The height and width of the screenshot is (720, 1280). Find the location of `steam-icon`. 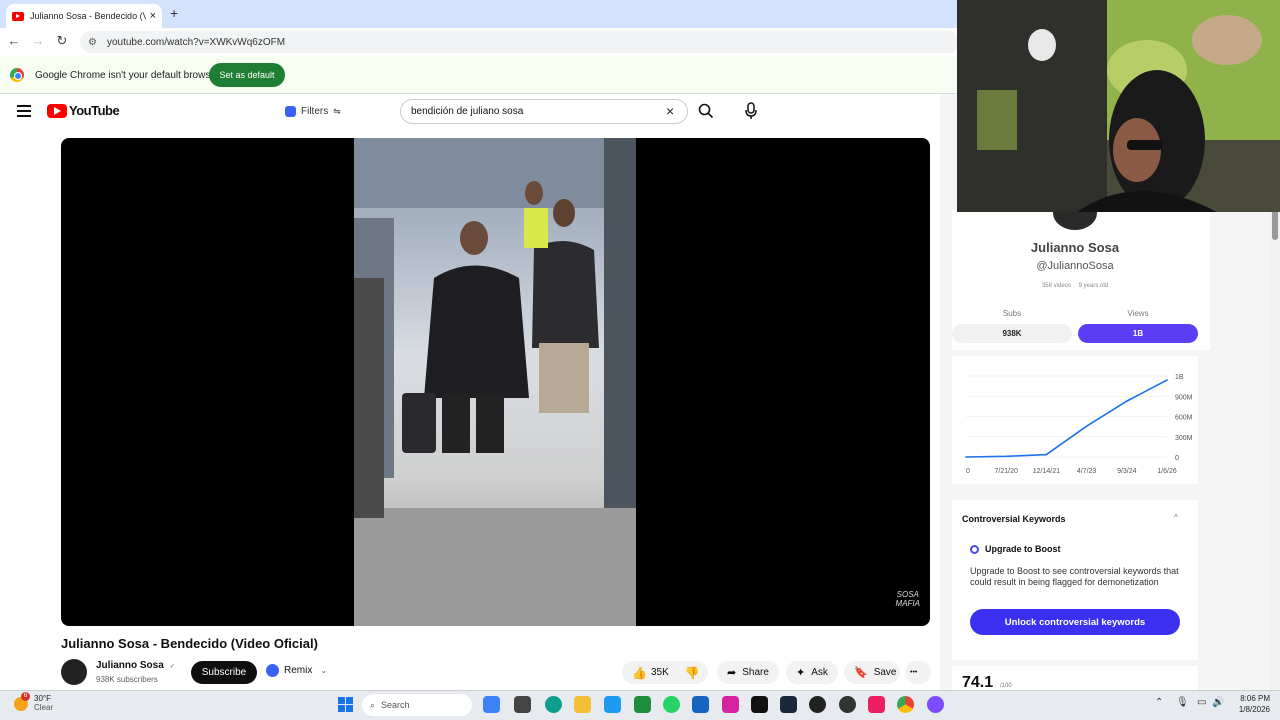

steam-icon is located at coordinates (788, 704).